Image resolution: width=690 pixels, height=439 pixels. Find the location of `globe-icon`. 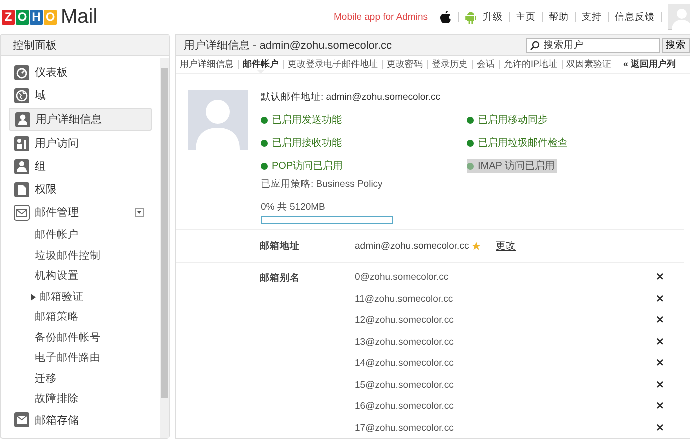

globe-icon is located at coordinates (22, 96).